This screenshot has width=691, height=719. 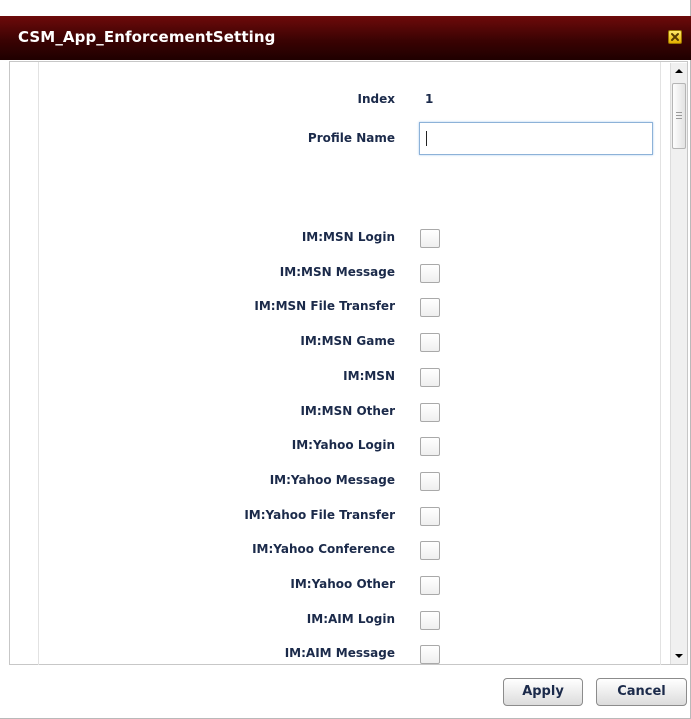 I want to click on checkbox-label: IM:MSN Login, so click(x=348, y=237).